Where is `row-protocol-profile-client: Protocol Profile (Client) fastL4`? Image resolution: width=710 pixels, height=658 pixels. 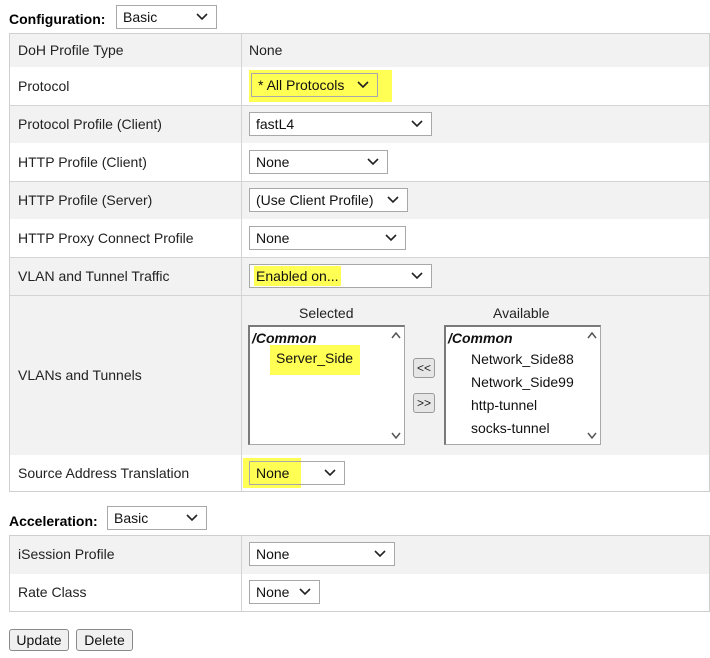 row-protocol-profile-client: Protocol Profile (Client) fastL4 is located at coordinates (359, 124).